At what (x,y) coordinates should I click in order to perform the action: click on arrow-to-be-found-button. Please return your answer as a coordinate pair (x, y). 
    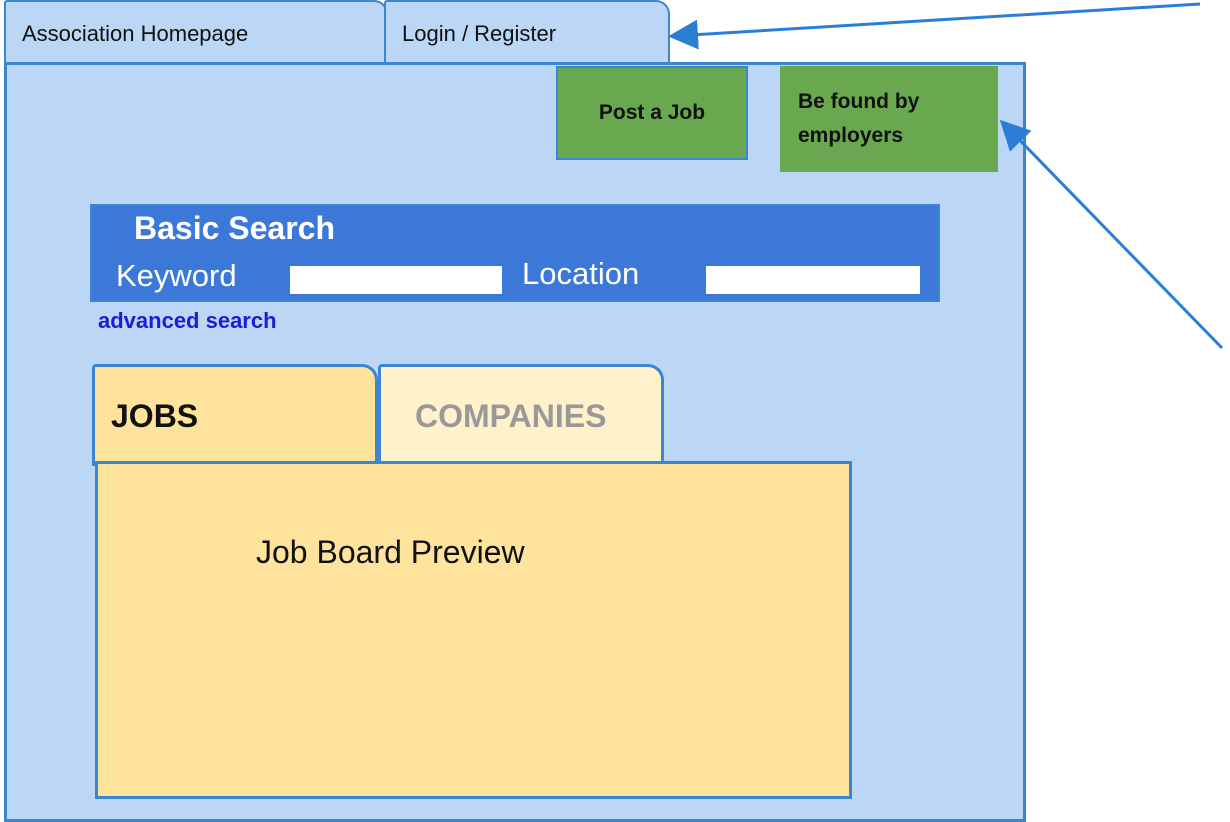
    Looking at the image, I should click on (1111, 234).